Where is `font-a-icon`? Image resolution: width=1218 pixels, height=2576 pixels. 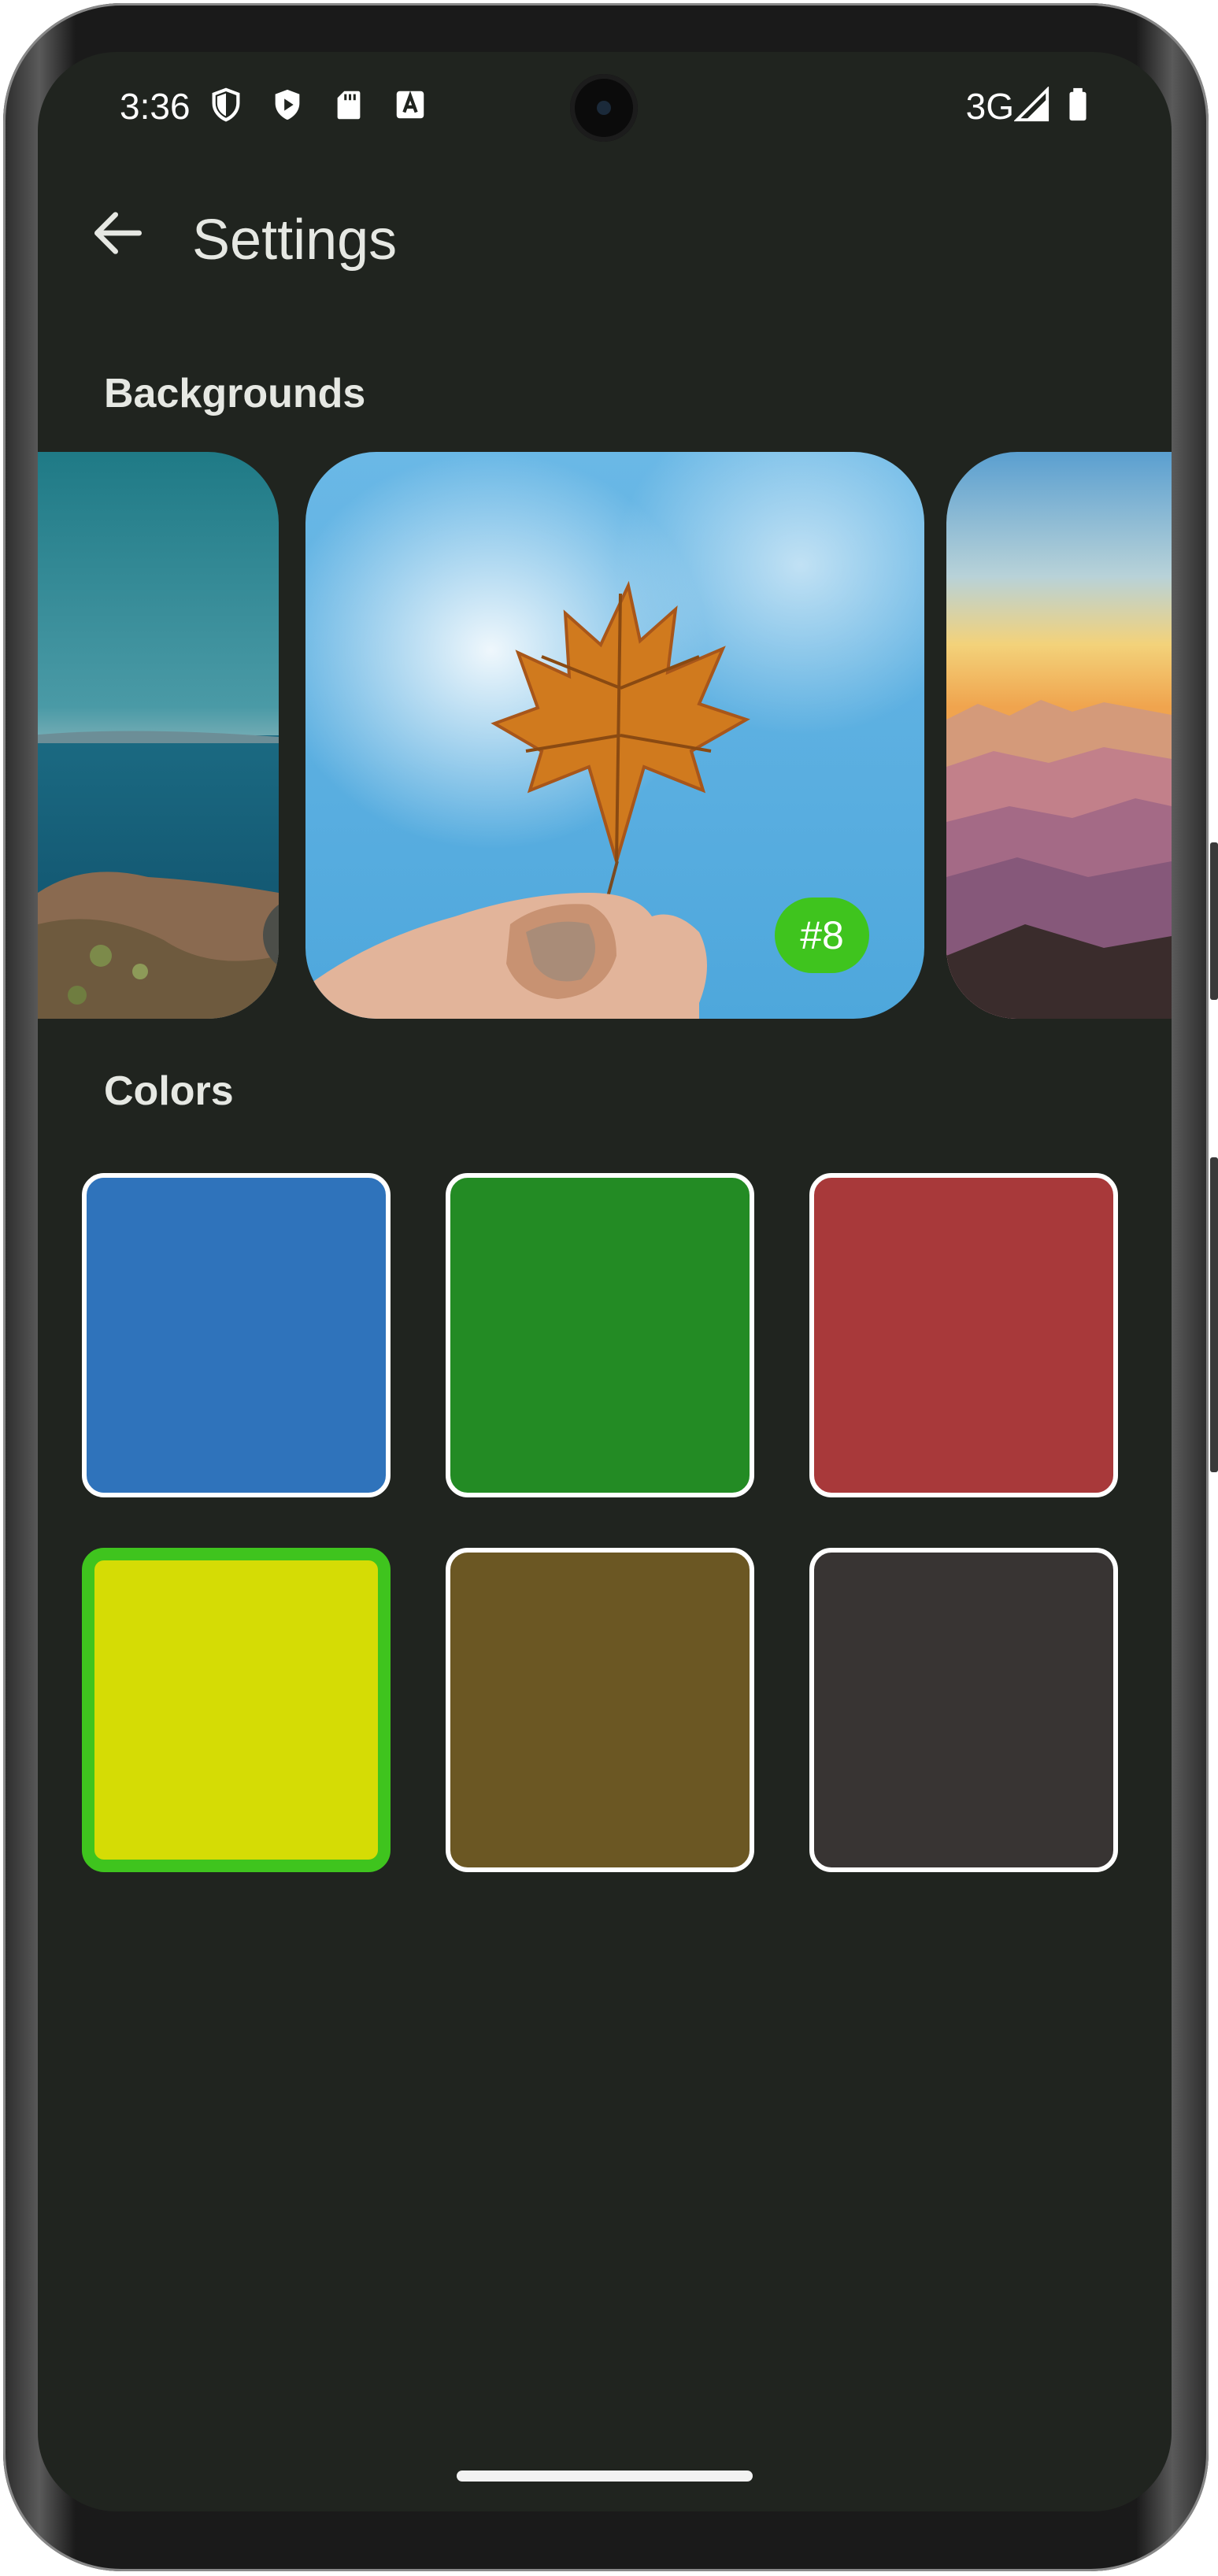
font-a-icon is located at coordinates (410, 105).